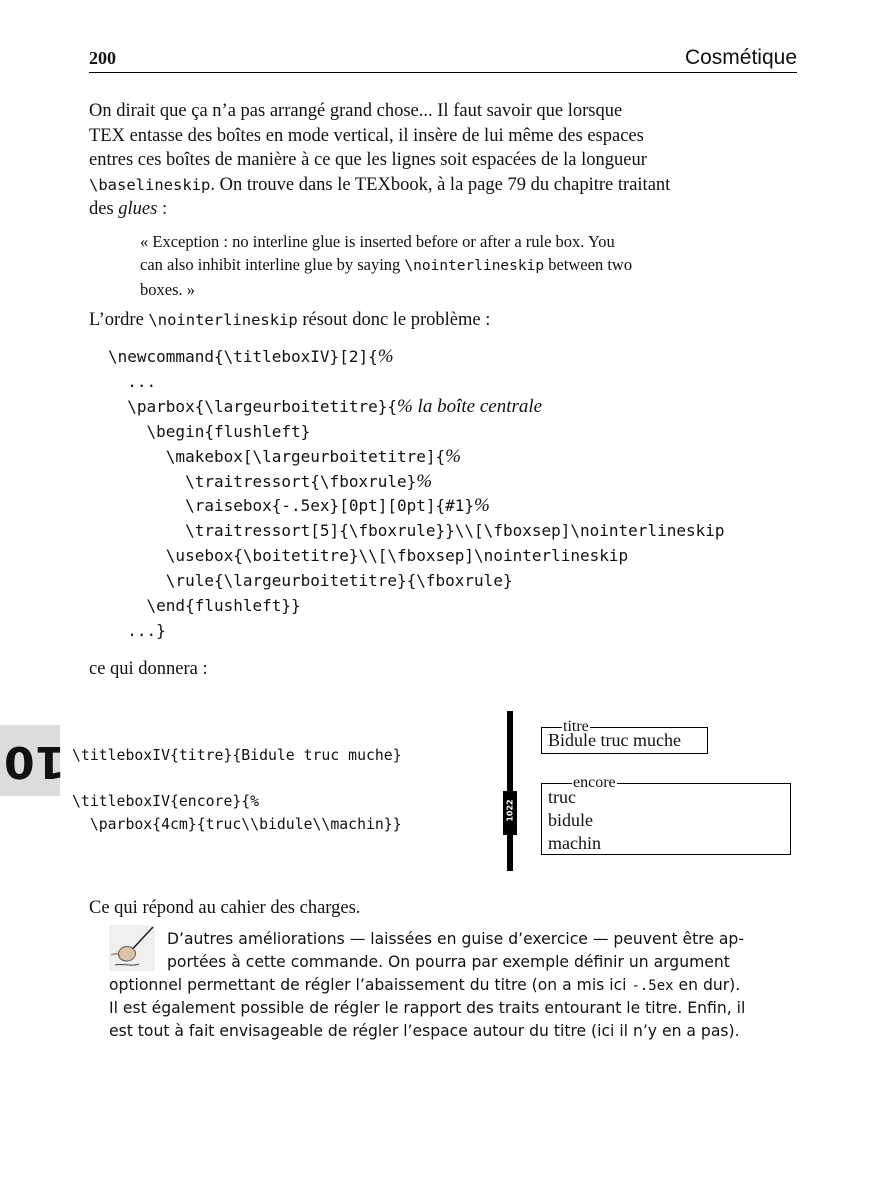 The height and width of the screenshot is (1181, 886). Describe the element at coordinates (740, 57) in the screenshot. I see `chapter-title: Cosmétique` at that location.